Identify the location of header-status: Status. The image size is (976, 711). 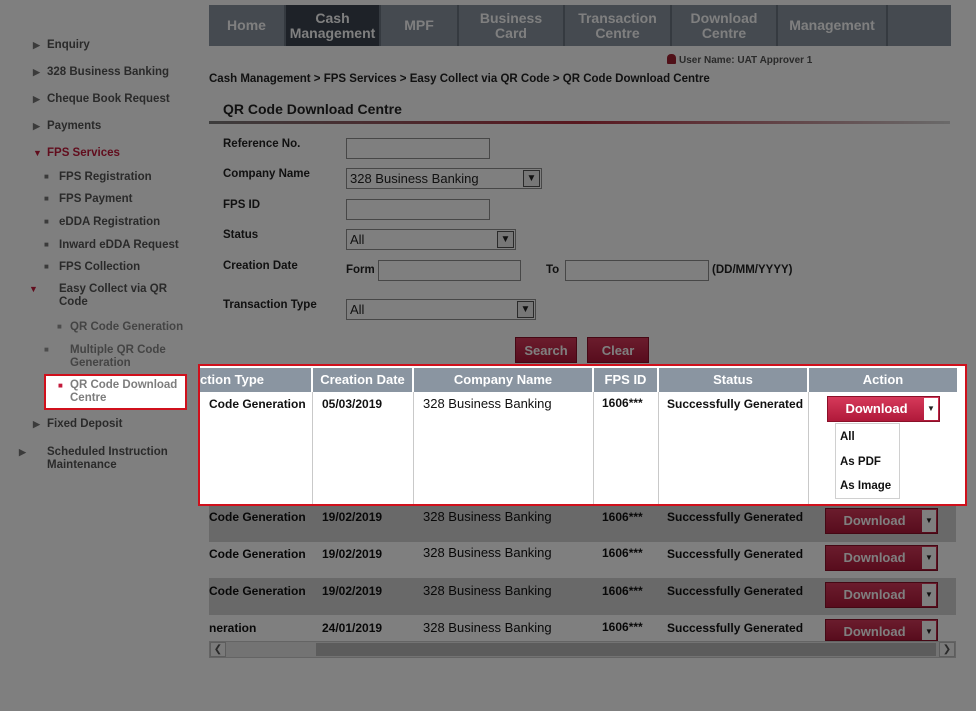
(734, 380).